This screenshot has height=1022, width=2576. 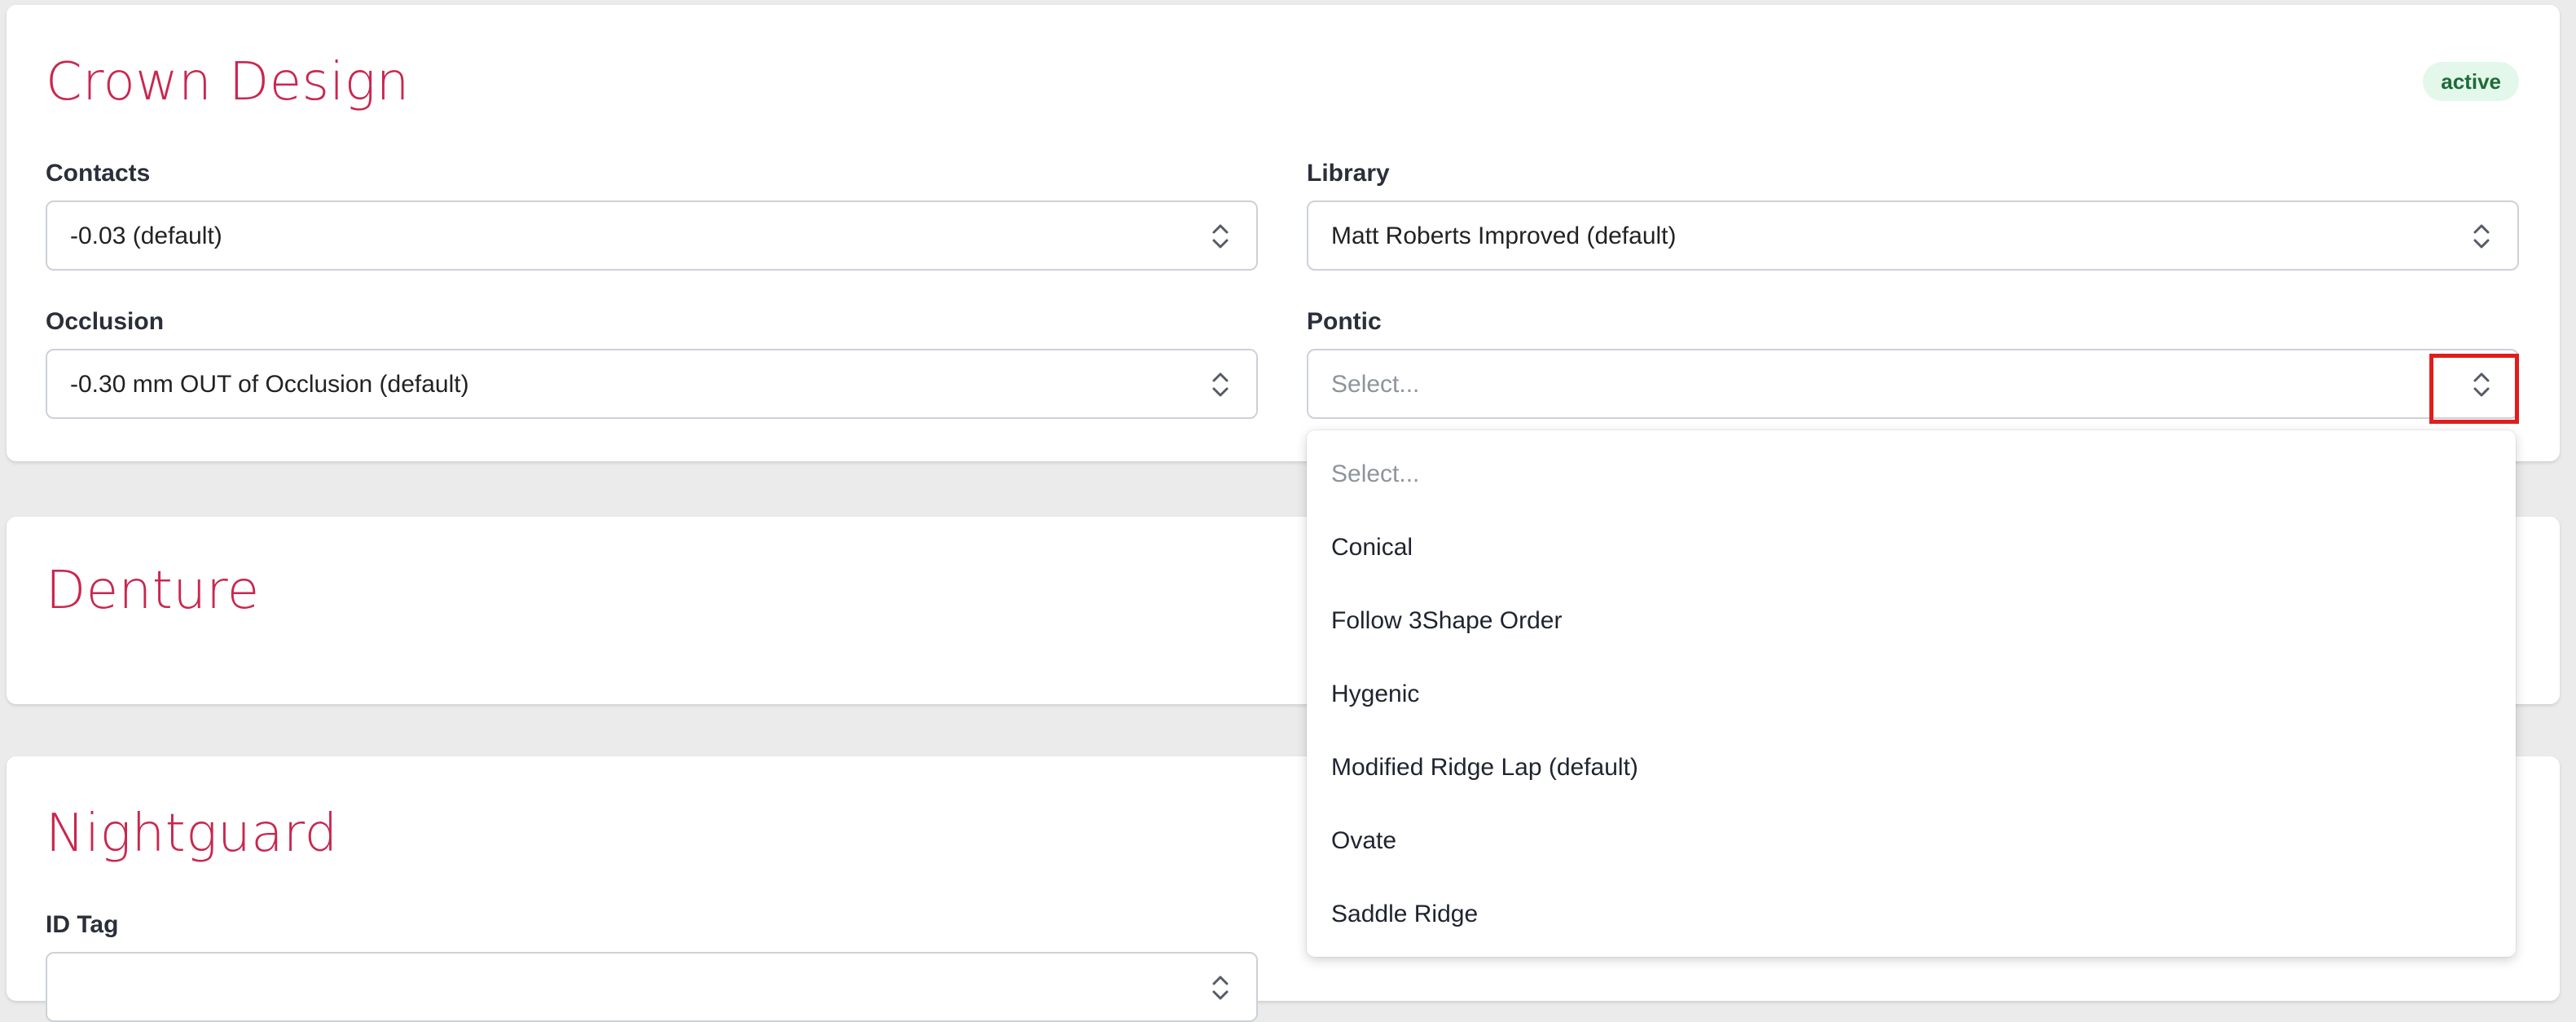 What do you see at coordinates (652, 987) in the screenshot?
I see `id-tag-select` at bounding box center [652, 987].